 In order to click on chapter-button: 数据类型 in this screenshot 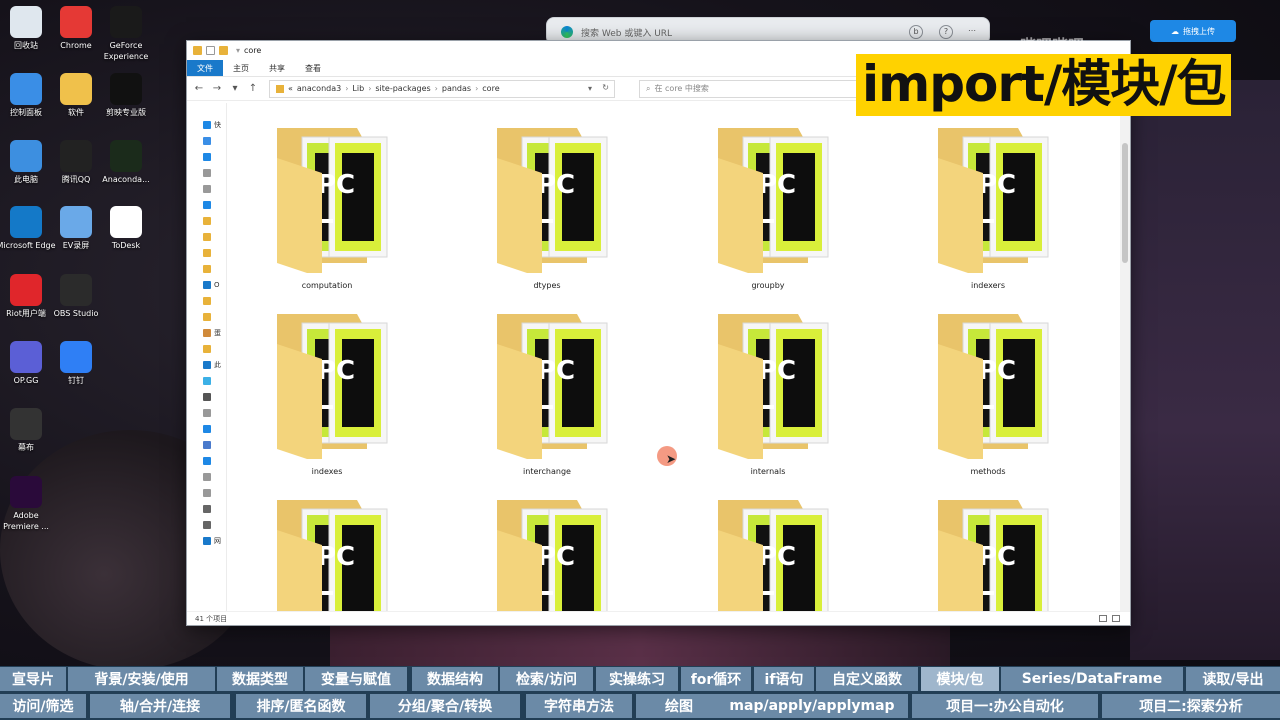, I will do `click(260, 679)`.